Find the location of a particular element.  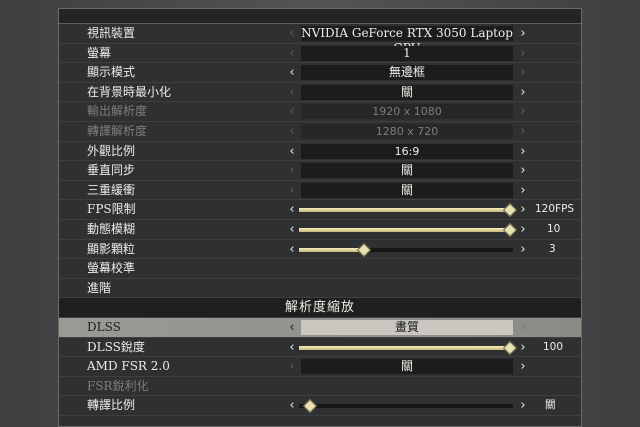

setting-label: 外觀比例 is located at coordinates (111, 150).